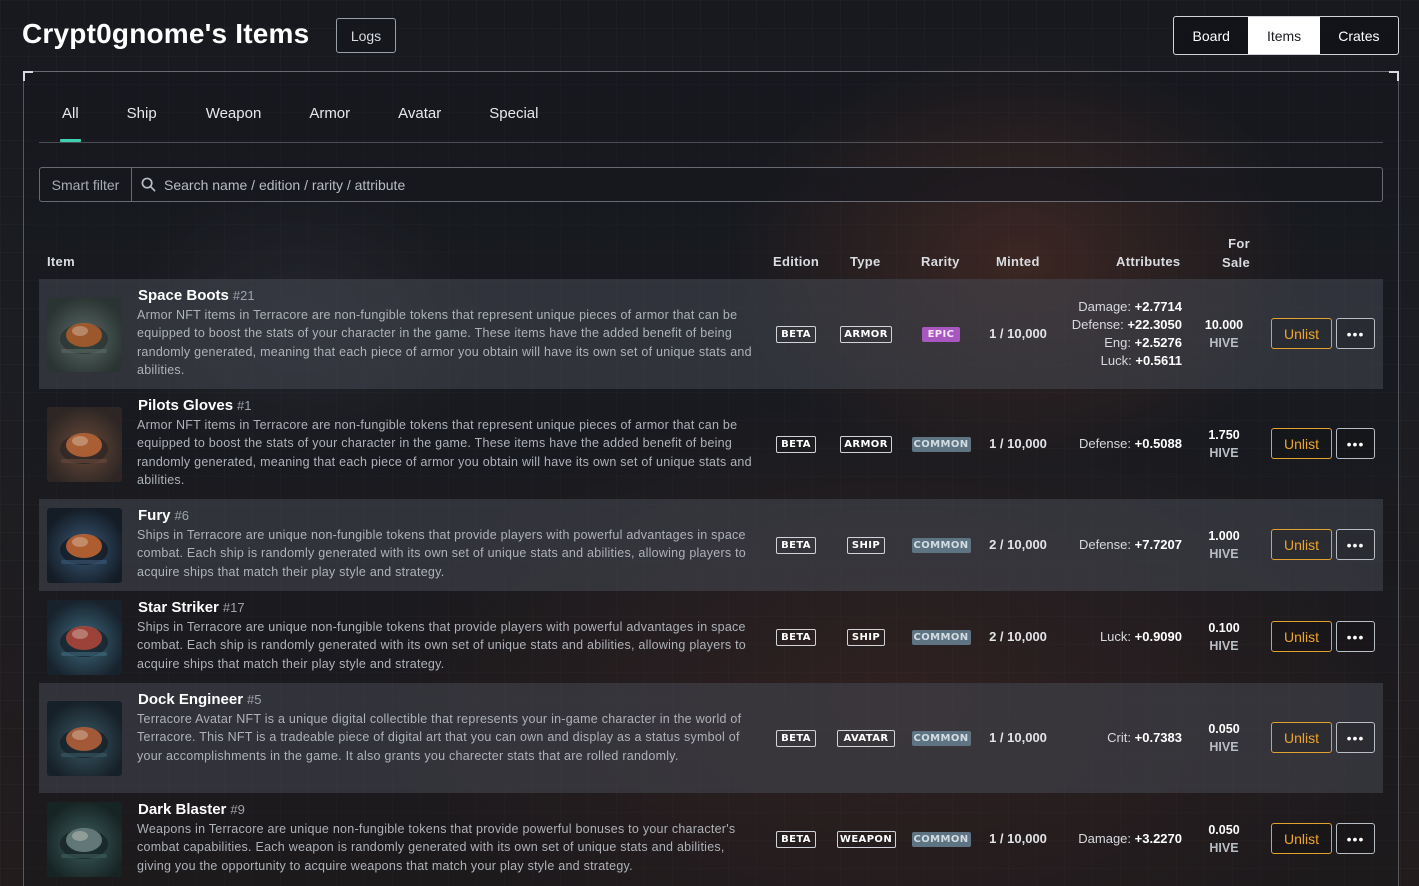  What do you see at coordinates (84, 641) in the screenshot?
I see `starfighter-icon` at bounding box center [84, 641].